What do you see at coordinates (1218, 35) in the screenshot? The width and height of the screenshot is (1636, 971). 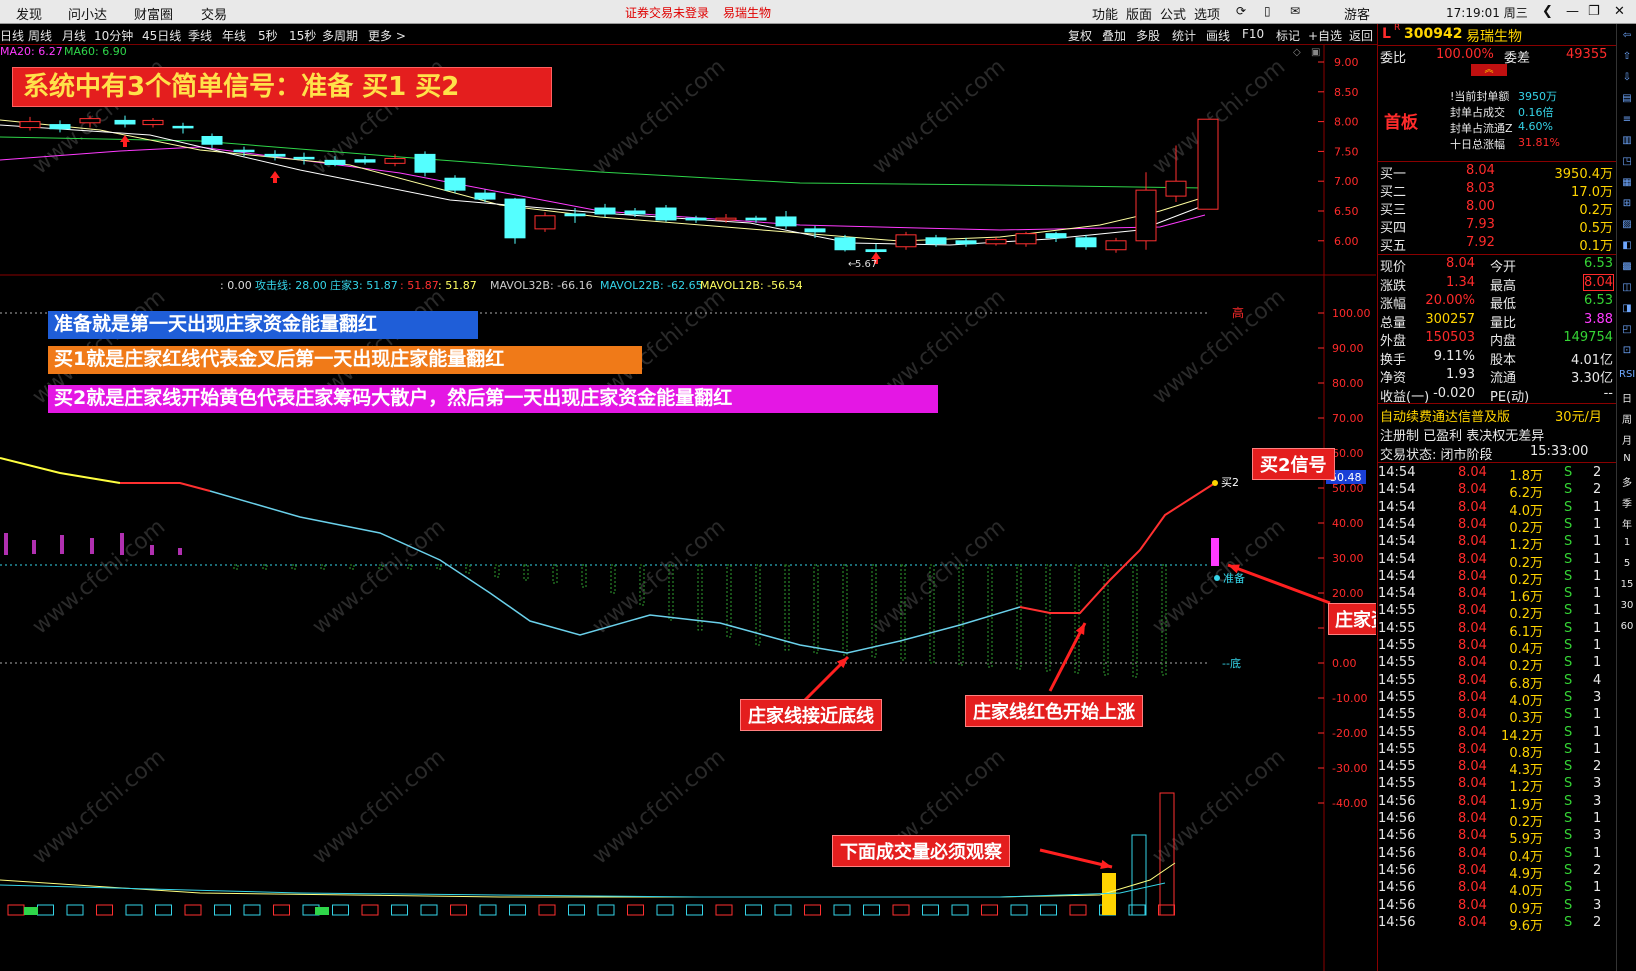 I see `btn-draw: 画线` at bounding box center [1218, 35].